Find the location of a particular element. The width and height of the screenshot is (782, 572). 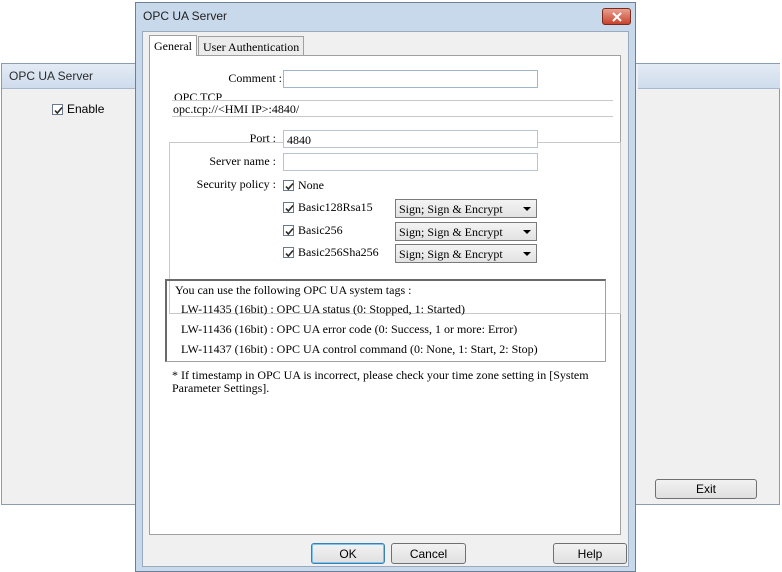

policy-none-checkbox is located at coordinates (288, 185).